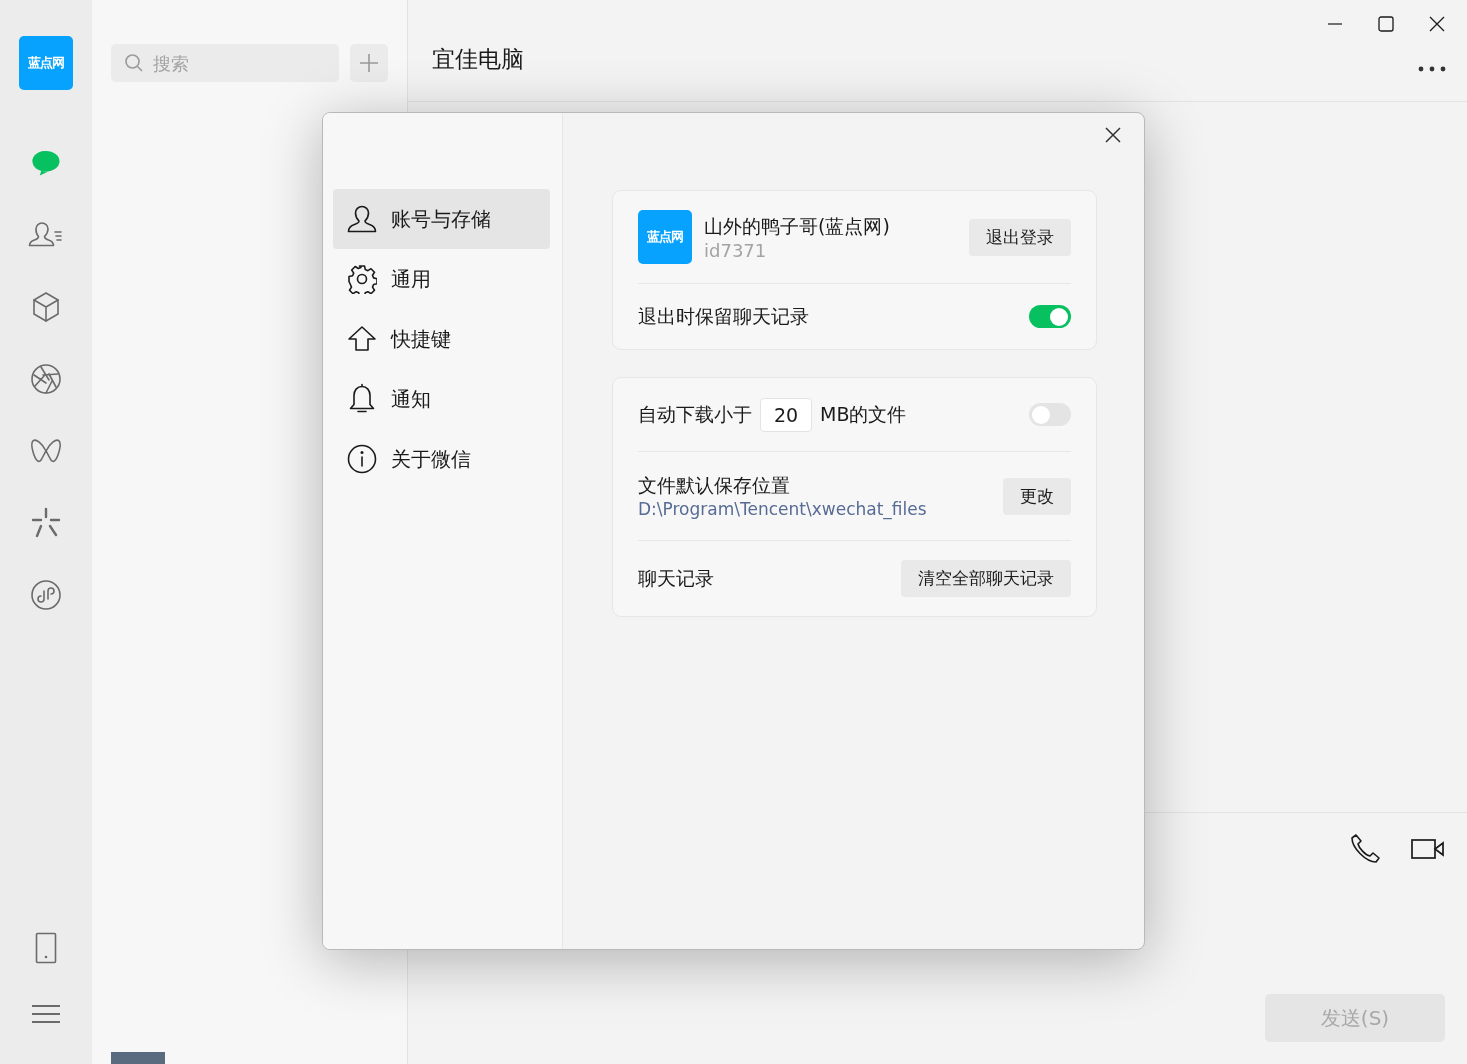 Image resolution: width=1467 pixels, height=1064 pixels. What do you see at coordinates (441, 279) in the screenshot?
I see `settings-menu-item: 通用` at bounding box center [441, 279].